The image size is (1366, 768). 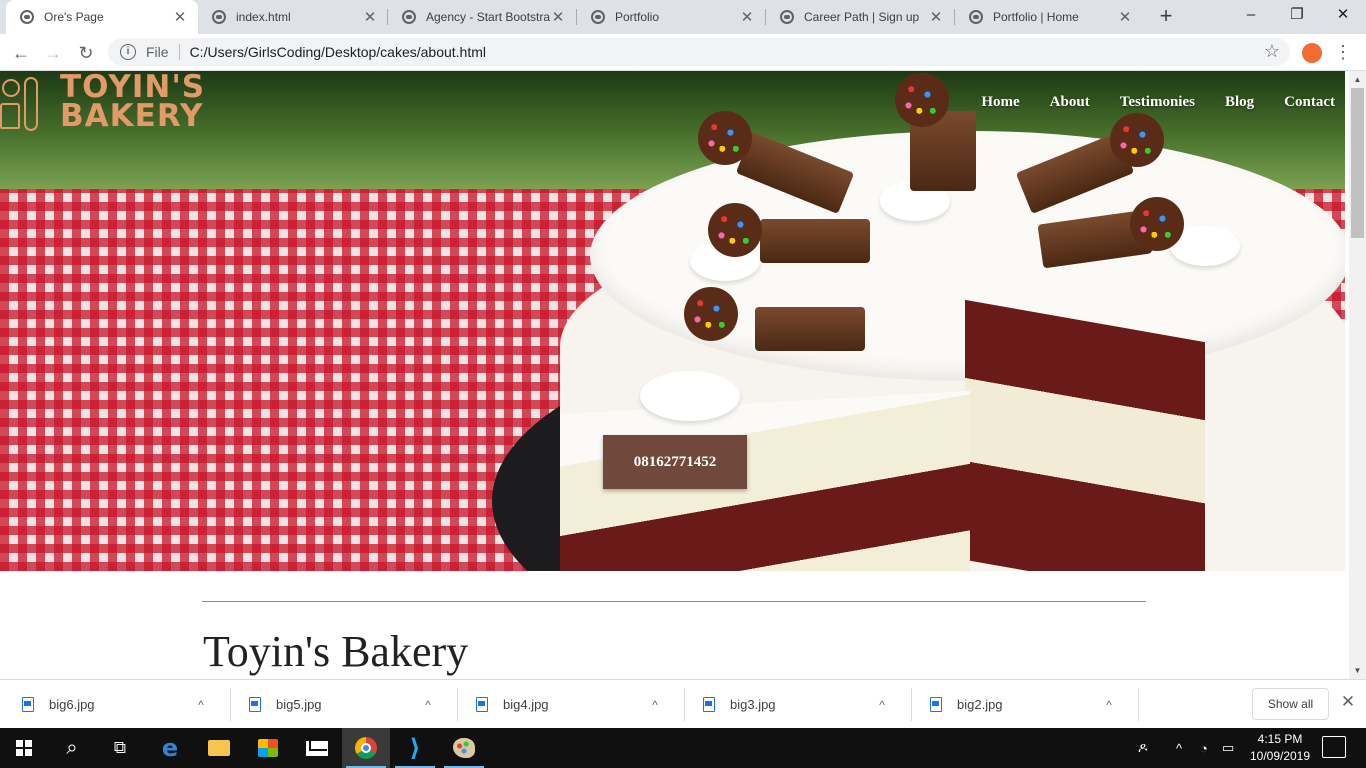 I want to click on file-explorer-button, so click(x=219, y=748).